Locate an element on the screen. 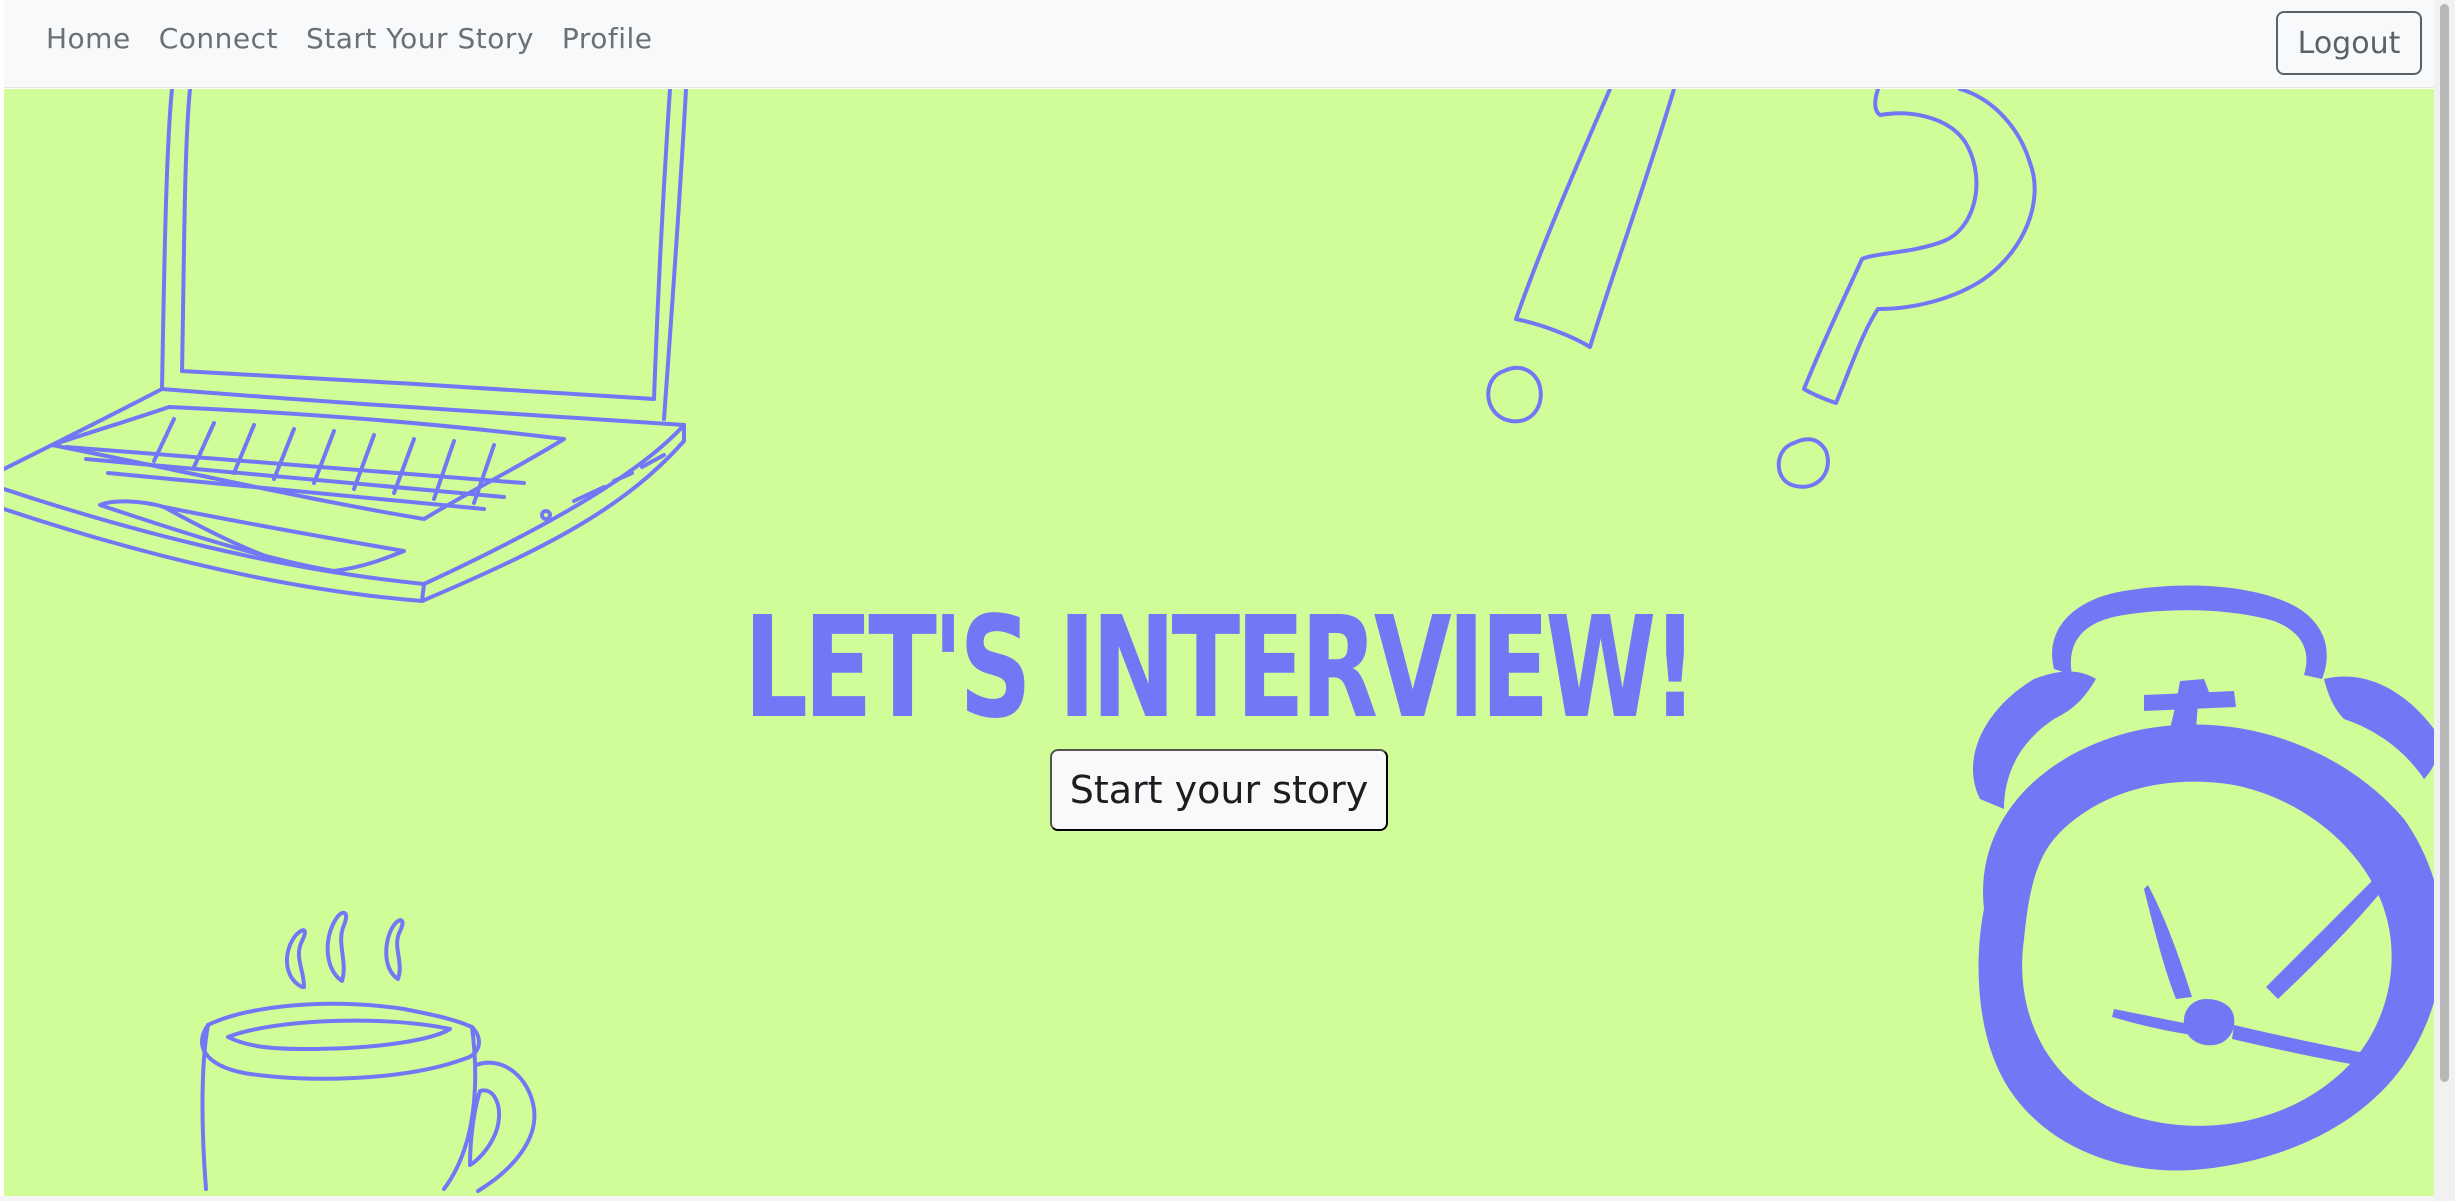  coffee-cup-illustration is located at coordinates (368, 1051).